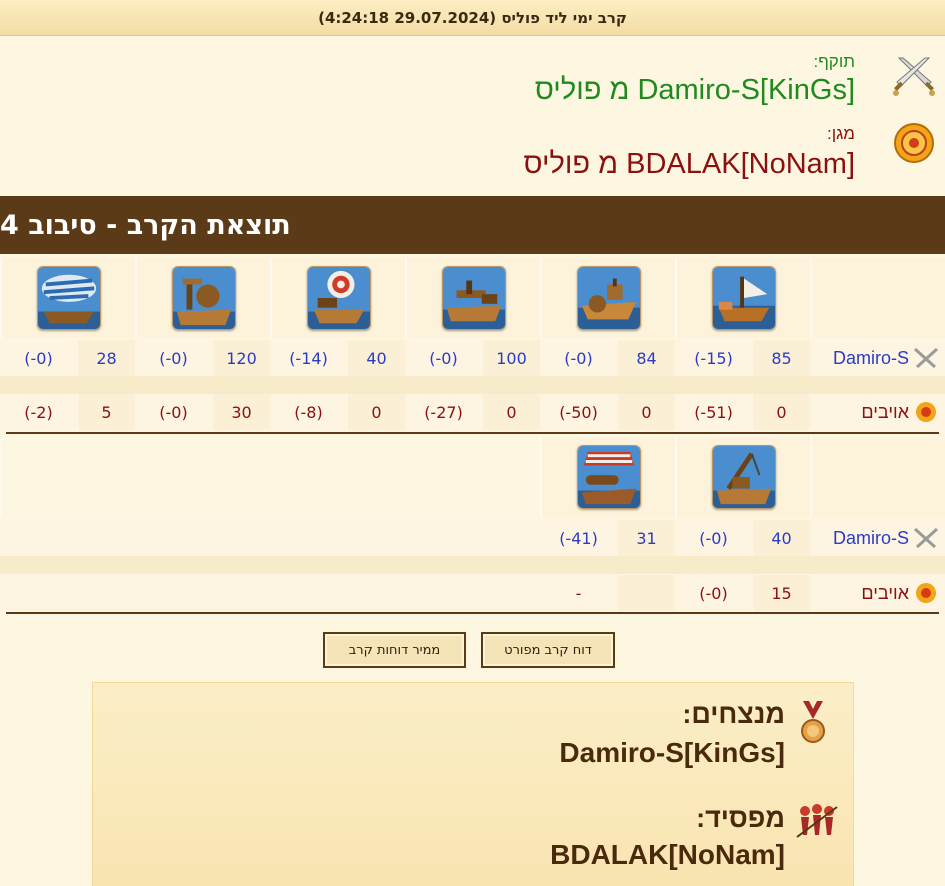  I want to click on winners-label: מנצחים:, so click(733, 714).